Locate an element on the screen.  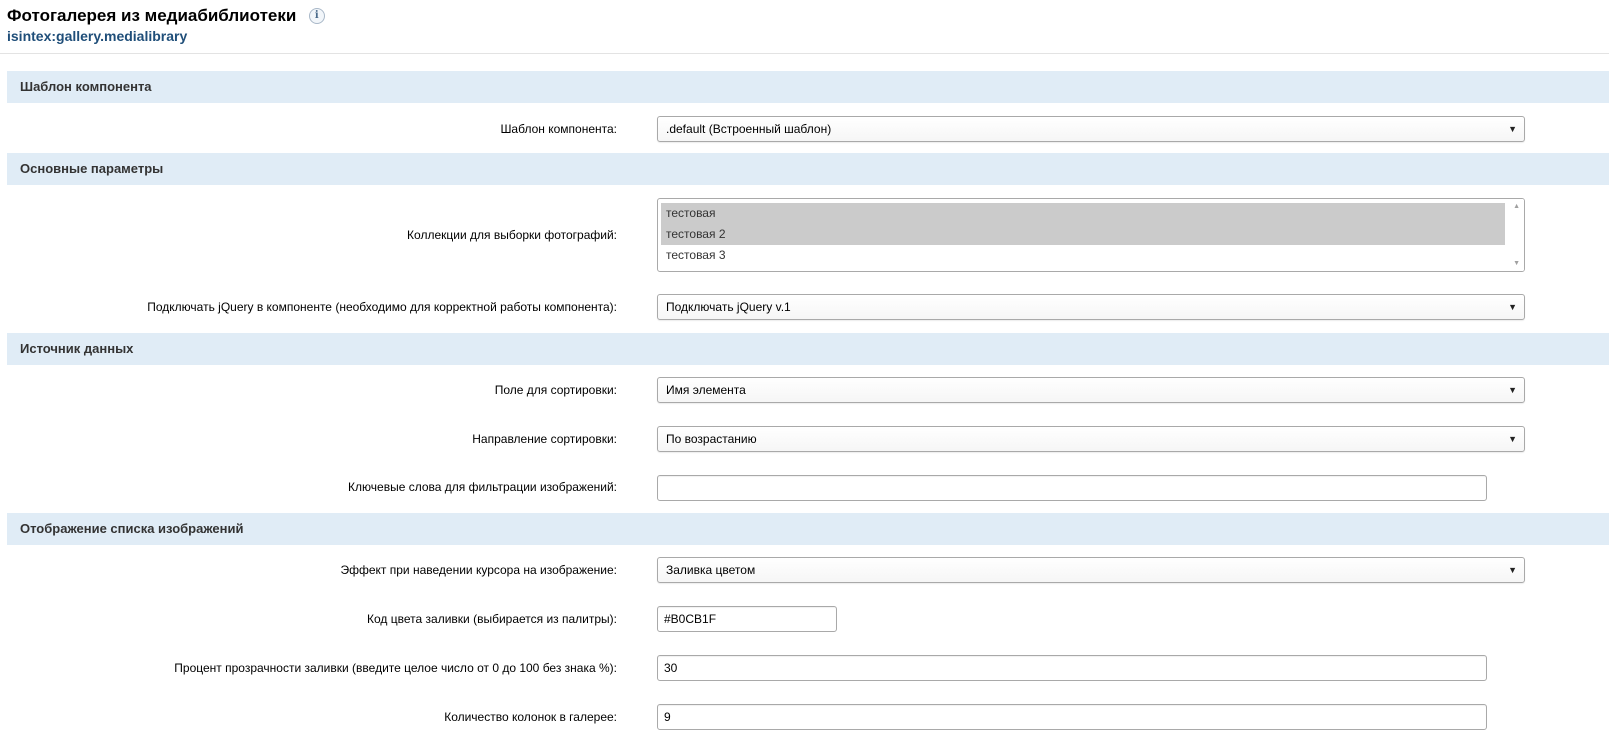
list-item: тестовая 3 is located at coordinates (1083, 255).